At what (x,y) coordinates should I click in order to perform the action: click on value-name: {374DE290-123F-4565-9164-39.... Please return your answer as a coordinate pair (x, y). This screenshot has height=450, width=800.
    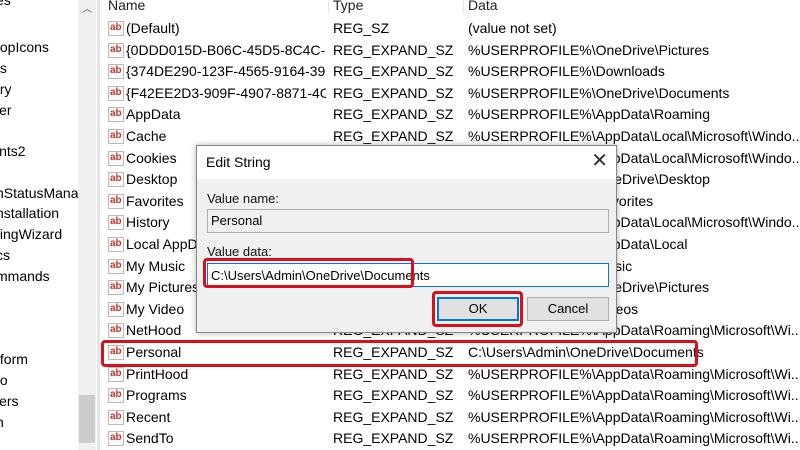
    Looking at the image, I should click on (226, 71).